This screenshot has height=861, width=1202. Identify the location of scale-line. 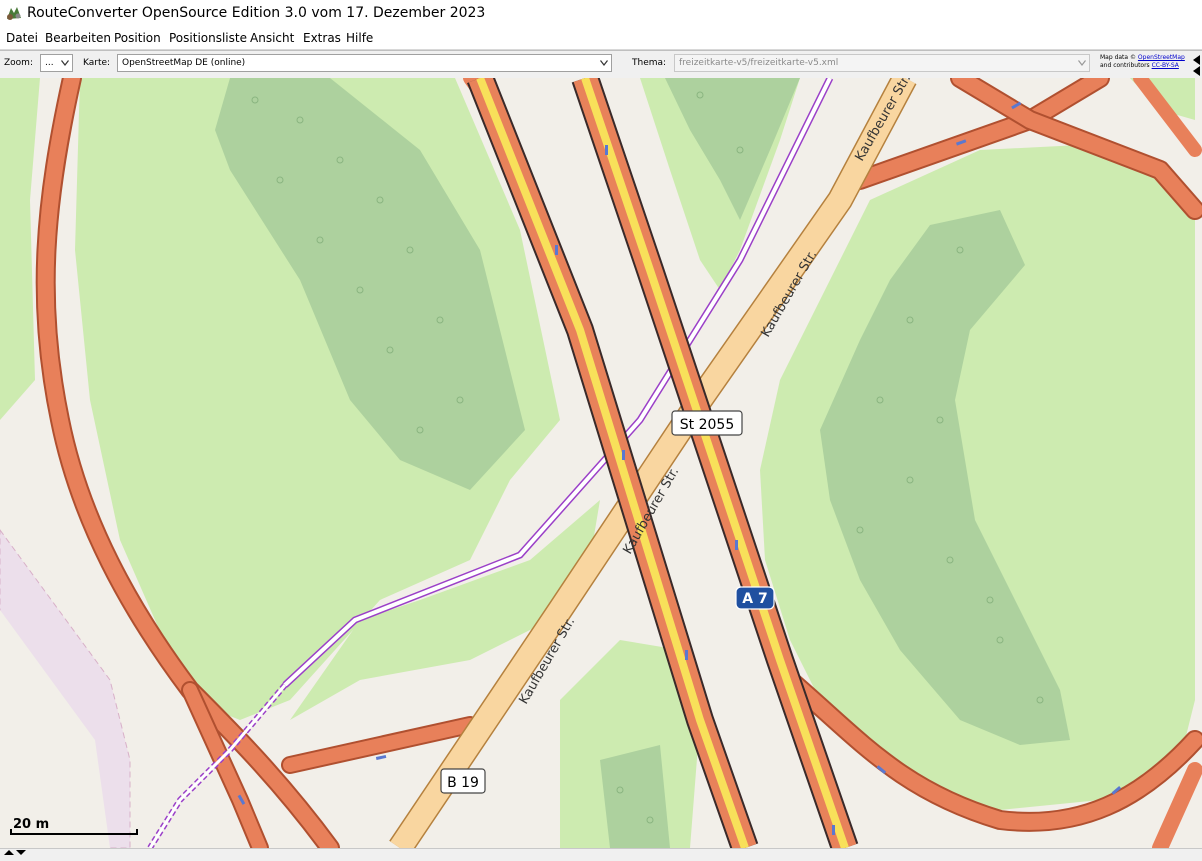
(74, 832).